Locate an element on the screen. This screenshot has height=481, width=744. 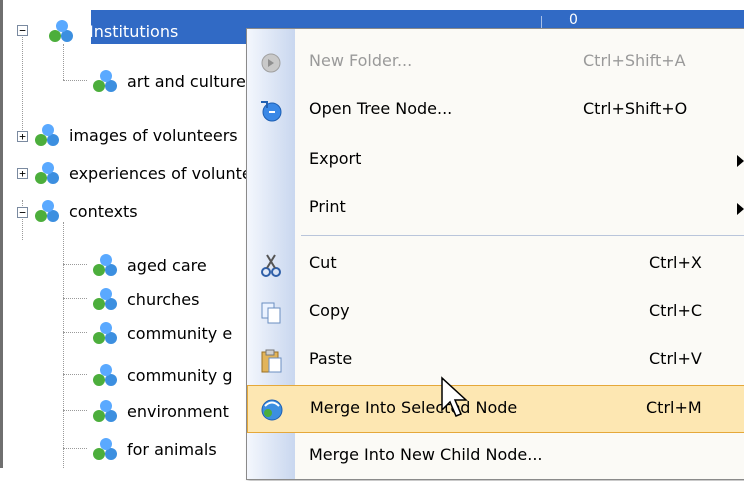
tree-node: environment is located at coordinates (160, 411).